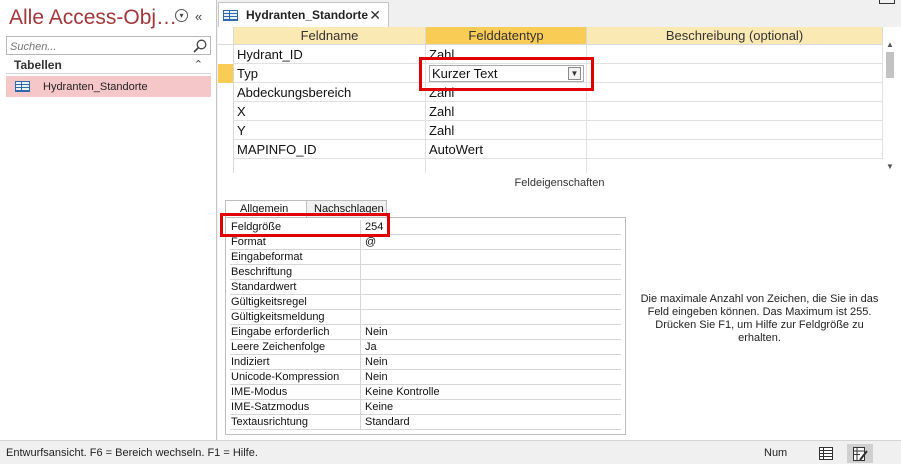  Describe the element at coordinates (295, 287) in the screenshot. I see `property-name: Standardwert` at that location.